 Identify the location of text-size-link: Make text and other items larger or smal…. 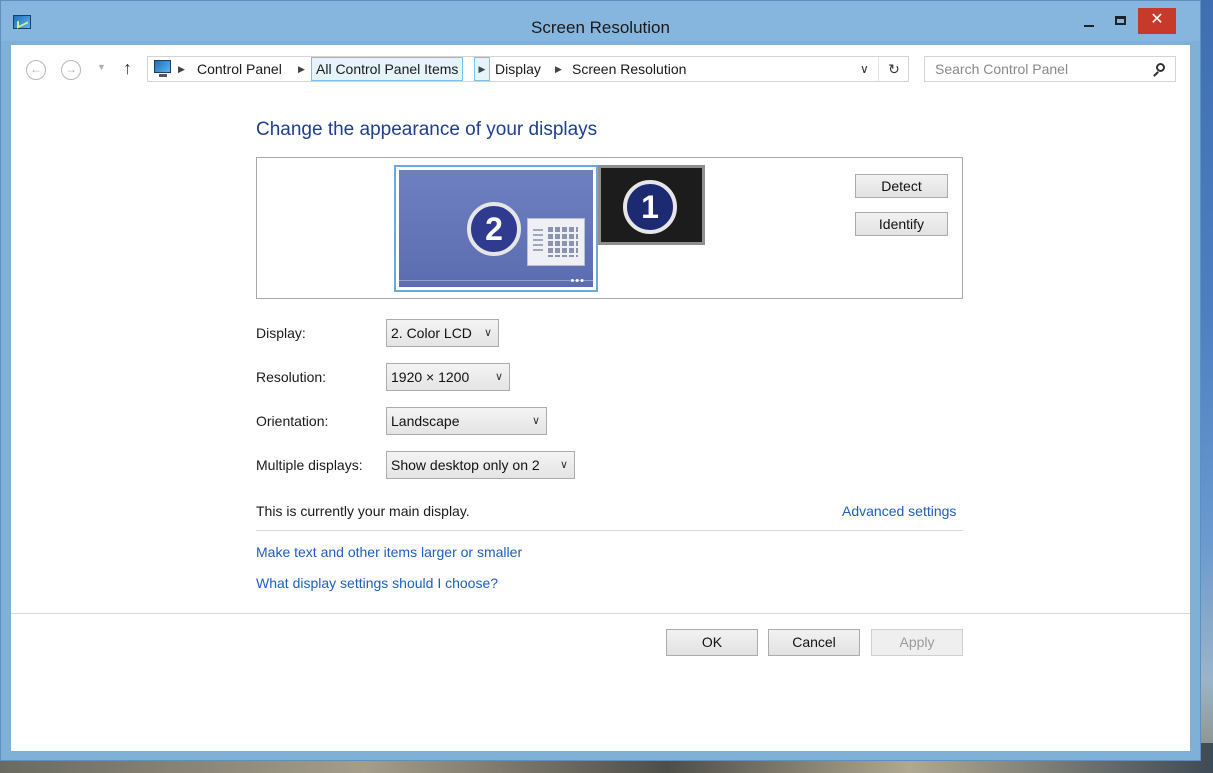
(389, 552).